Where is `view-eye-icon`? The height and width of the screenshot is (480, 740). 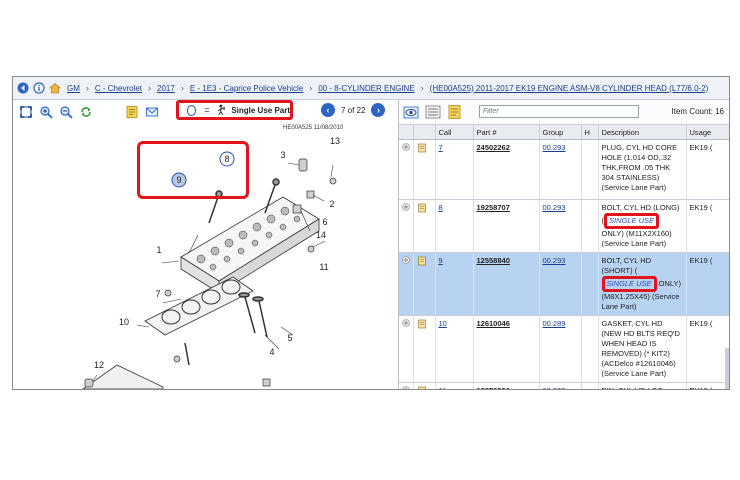
view-eye-icon is located at coordinates (411, 112).